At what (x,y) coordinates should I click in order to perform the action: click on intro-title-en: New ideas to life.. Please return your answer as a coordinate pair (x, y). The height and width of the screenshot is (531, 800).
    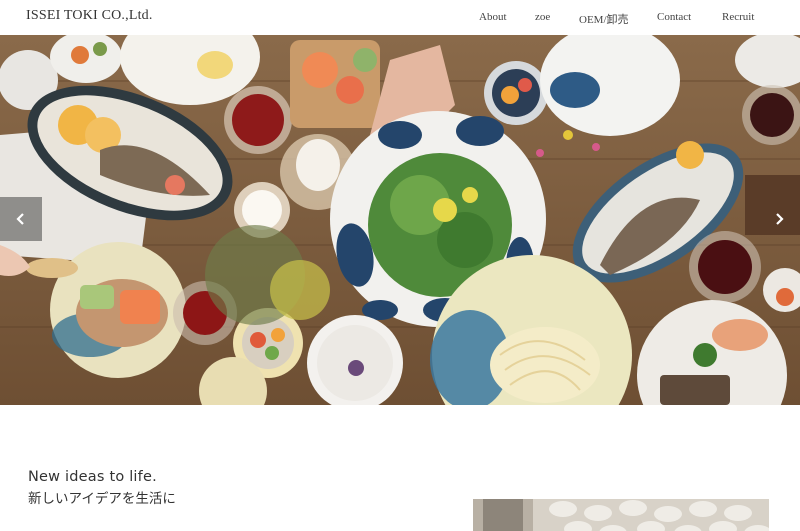
    Looking at the image, I should click on (92, 477).